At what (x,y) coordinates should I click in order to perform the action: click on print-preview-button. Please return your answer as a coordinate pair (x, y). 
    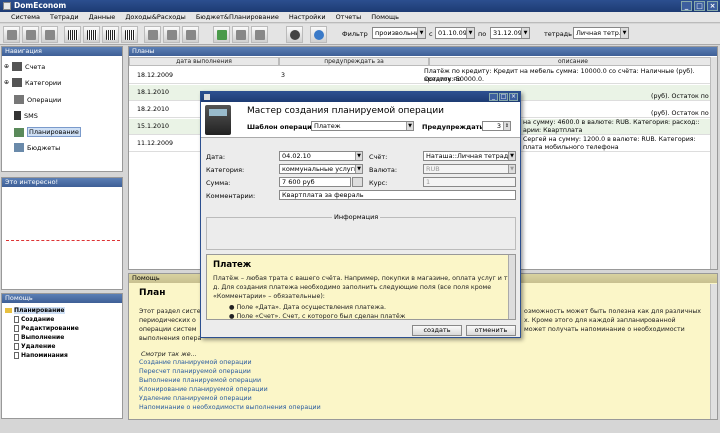
    Looking at the image, I should click on (171, 34).